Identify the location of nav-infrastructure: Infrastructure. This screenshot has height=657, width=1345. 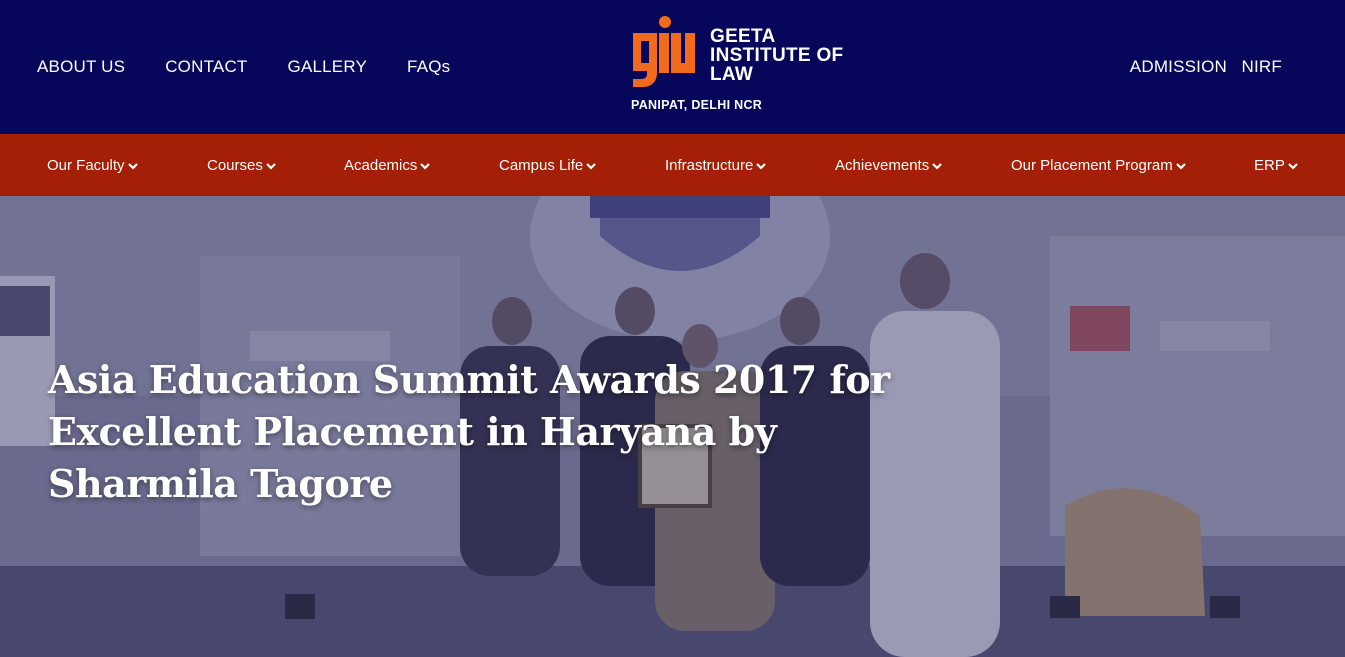
(716, 165).